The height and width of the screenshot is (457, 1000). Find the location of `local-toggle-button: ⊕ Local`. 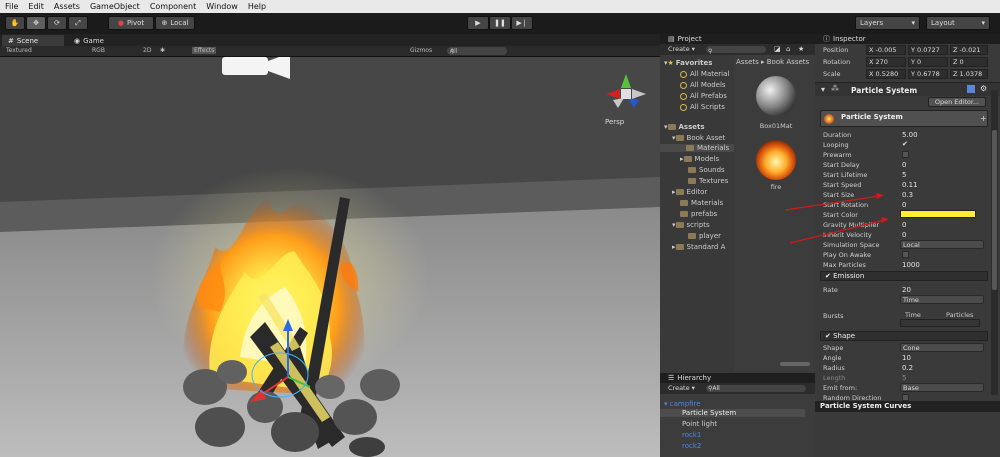

local-toggle-button: ⊕ Local is located at coordinates (175, 23).